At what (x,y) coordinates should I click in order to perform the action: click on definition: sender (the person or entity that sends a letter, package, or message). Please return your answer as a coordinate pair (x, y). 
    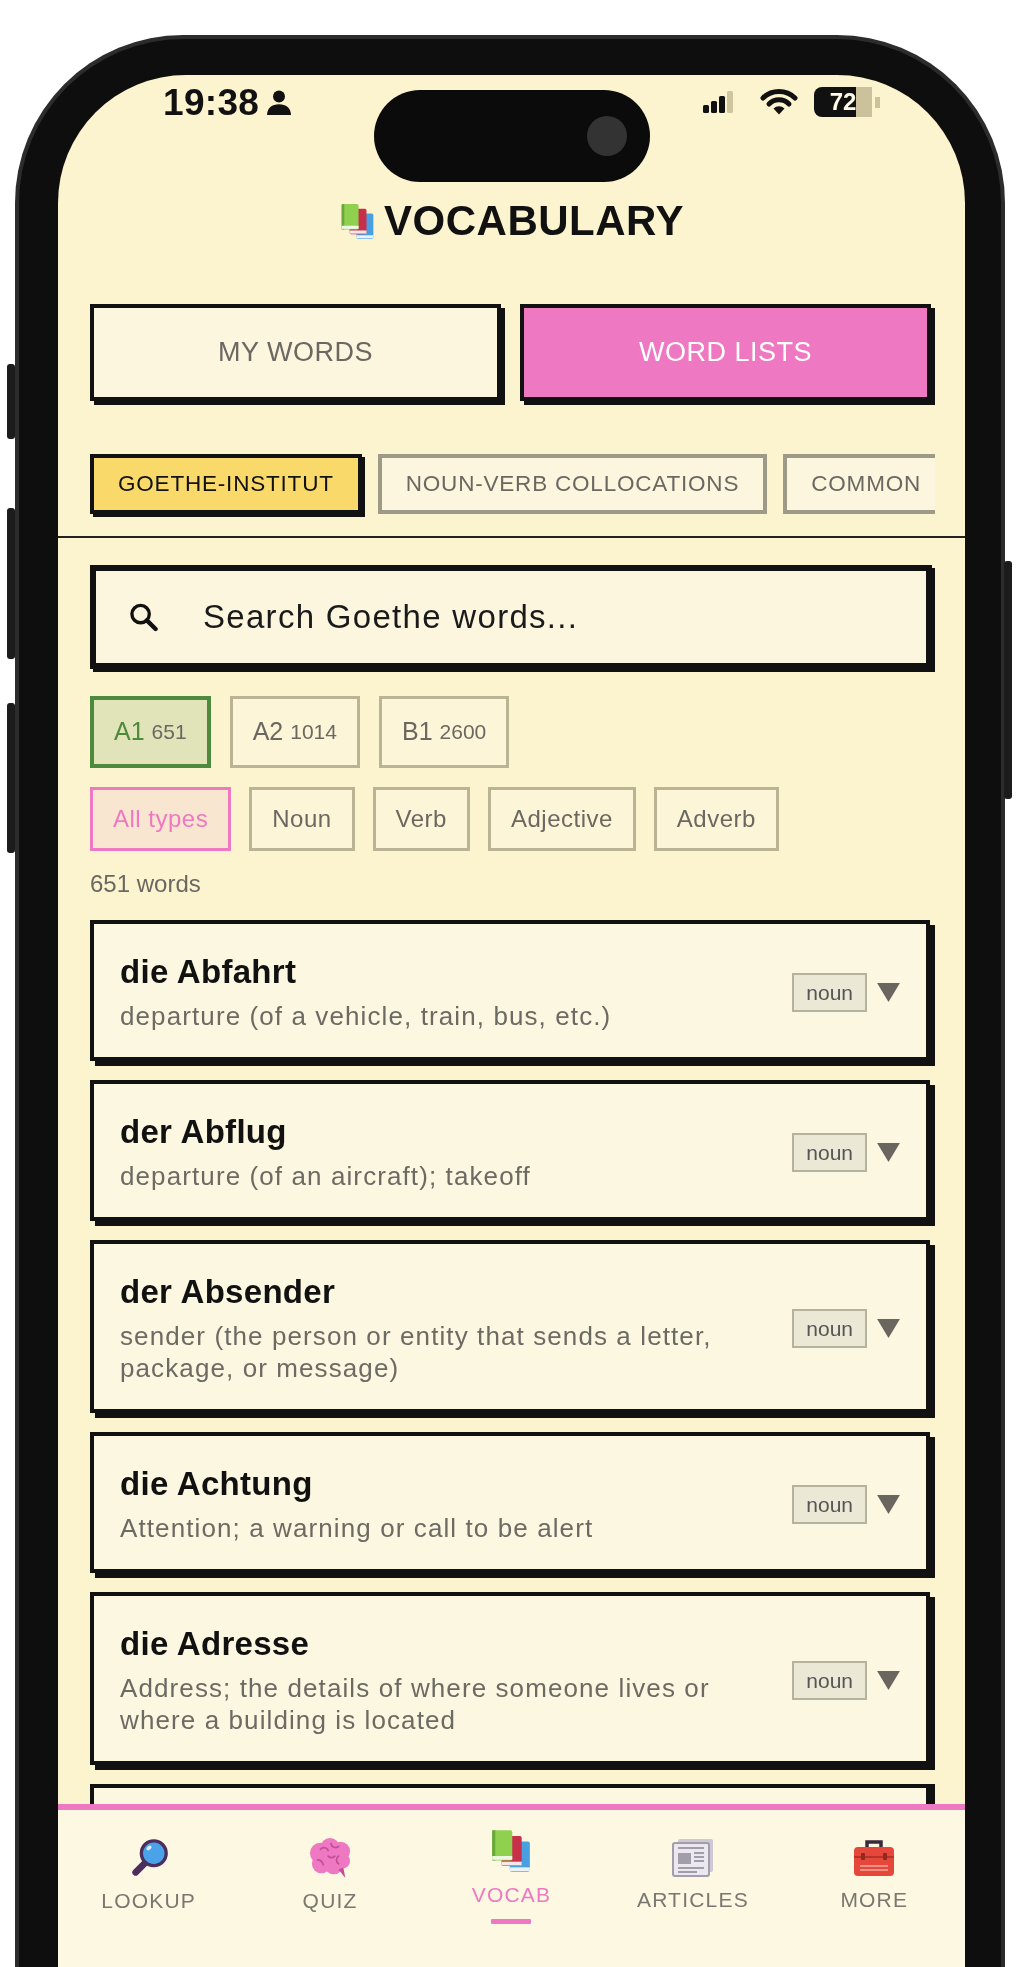
    Looking at the image, I should click on (416, 1352).